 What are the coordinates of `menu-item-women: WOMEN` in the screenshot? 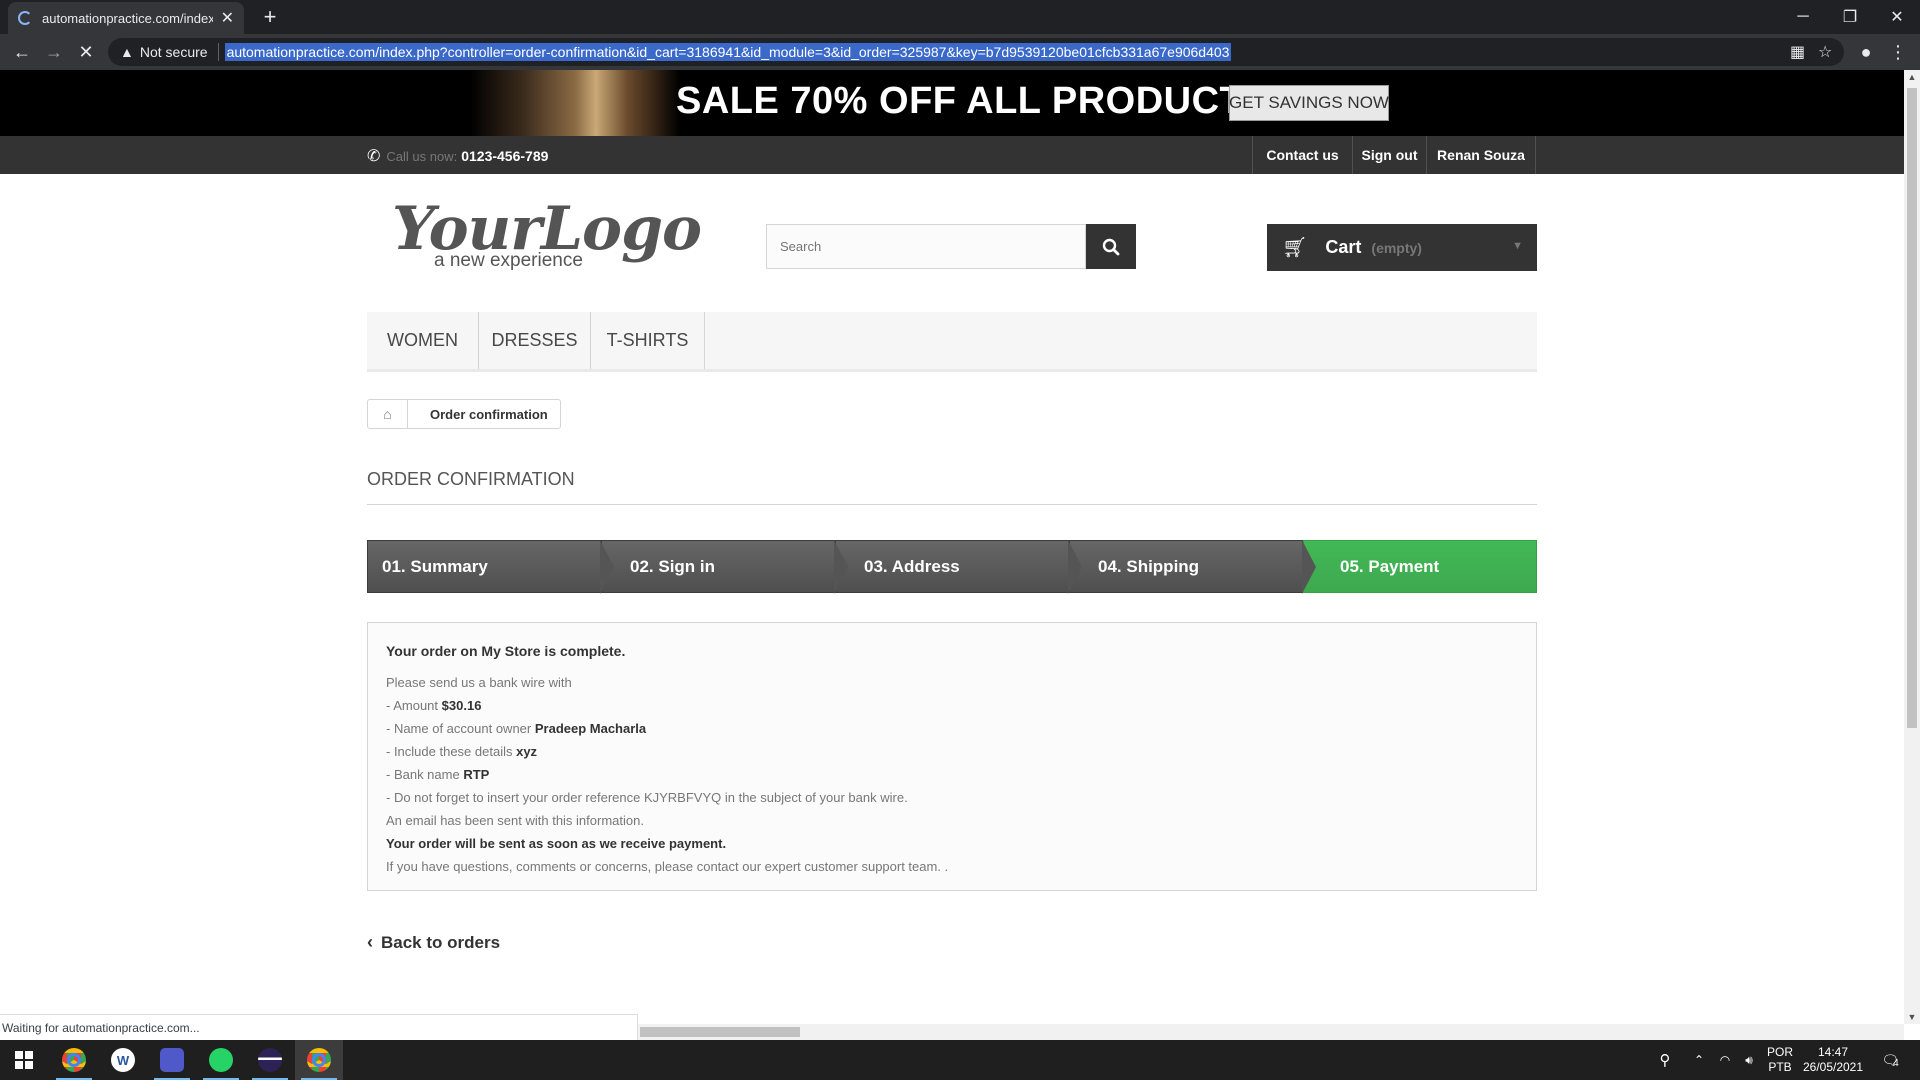 It's located at (423, 340).